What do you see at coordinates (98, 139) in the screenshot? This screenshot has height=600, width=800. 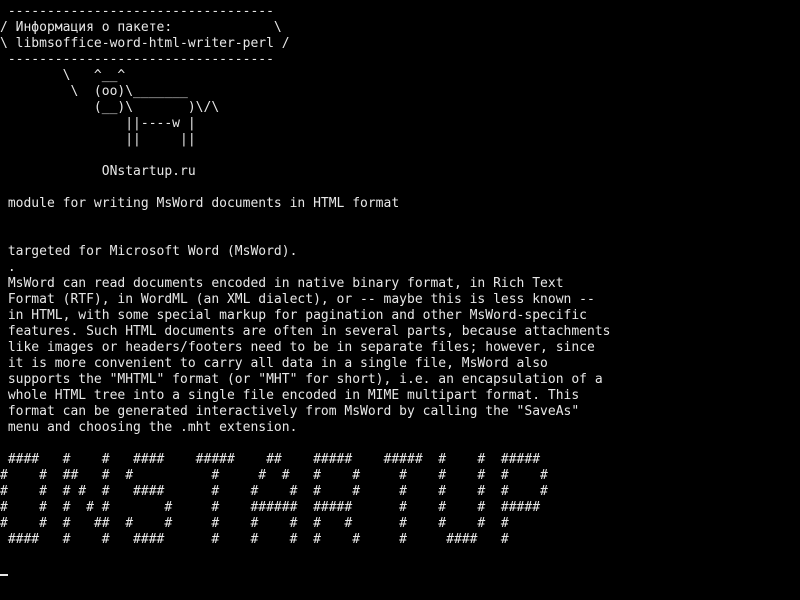 I see `cow-art-line: || ||` at bounding box center [98, 139].